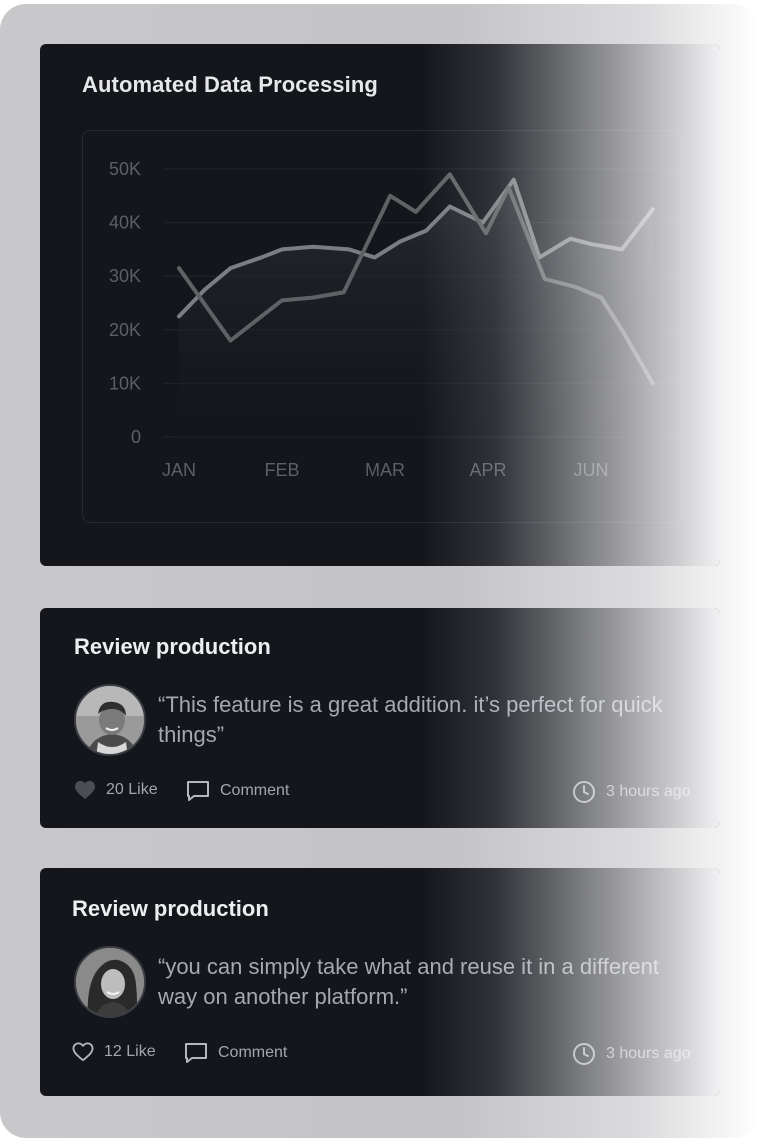 Image resolution: width=759 pixels, height=1140 pixels. Describe the element at coordinates (416, 308) in the screenshot. I see `series-area` at that location.